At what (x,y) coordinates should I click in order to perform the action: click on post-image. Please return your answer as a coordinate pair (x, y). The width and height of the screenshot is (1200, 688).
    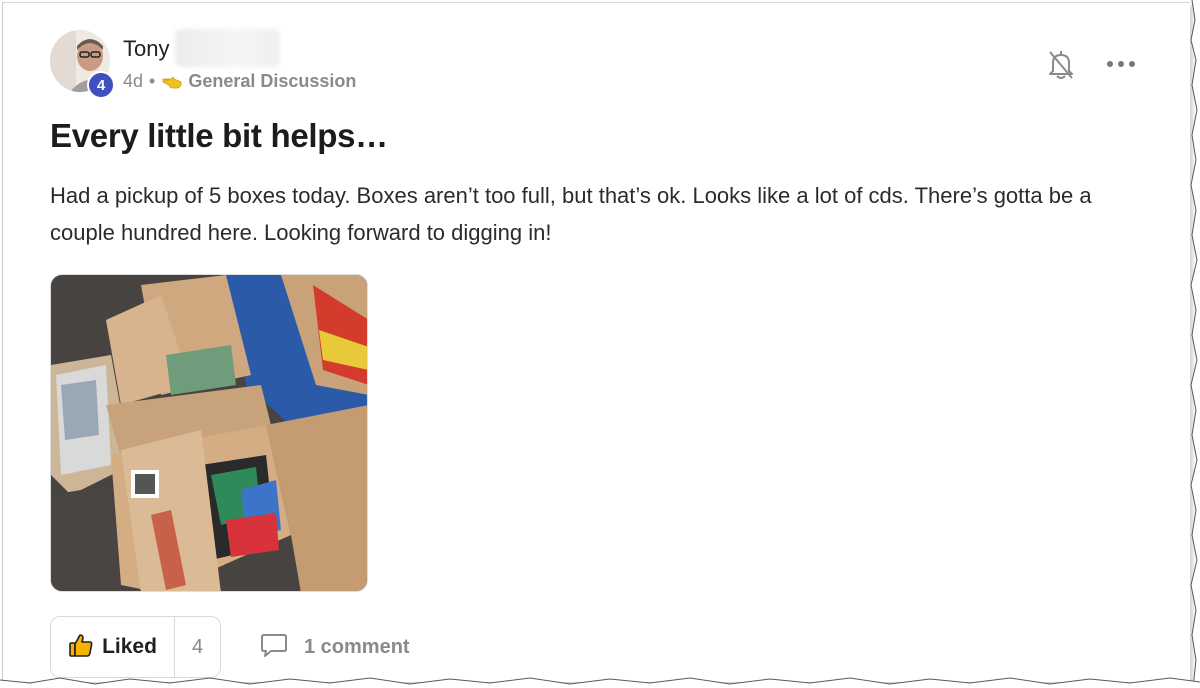
    Looking at the image, I should click on (209, 433).